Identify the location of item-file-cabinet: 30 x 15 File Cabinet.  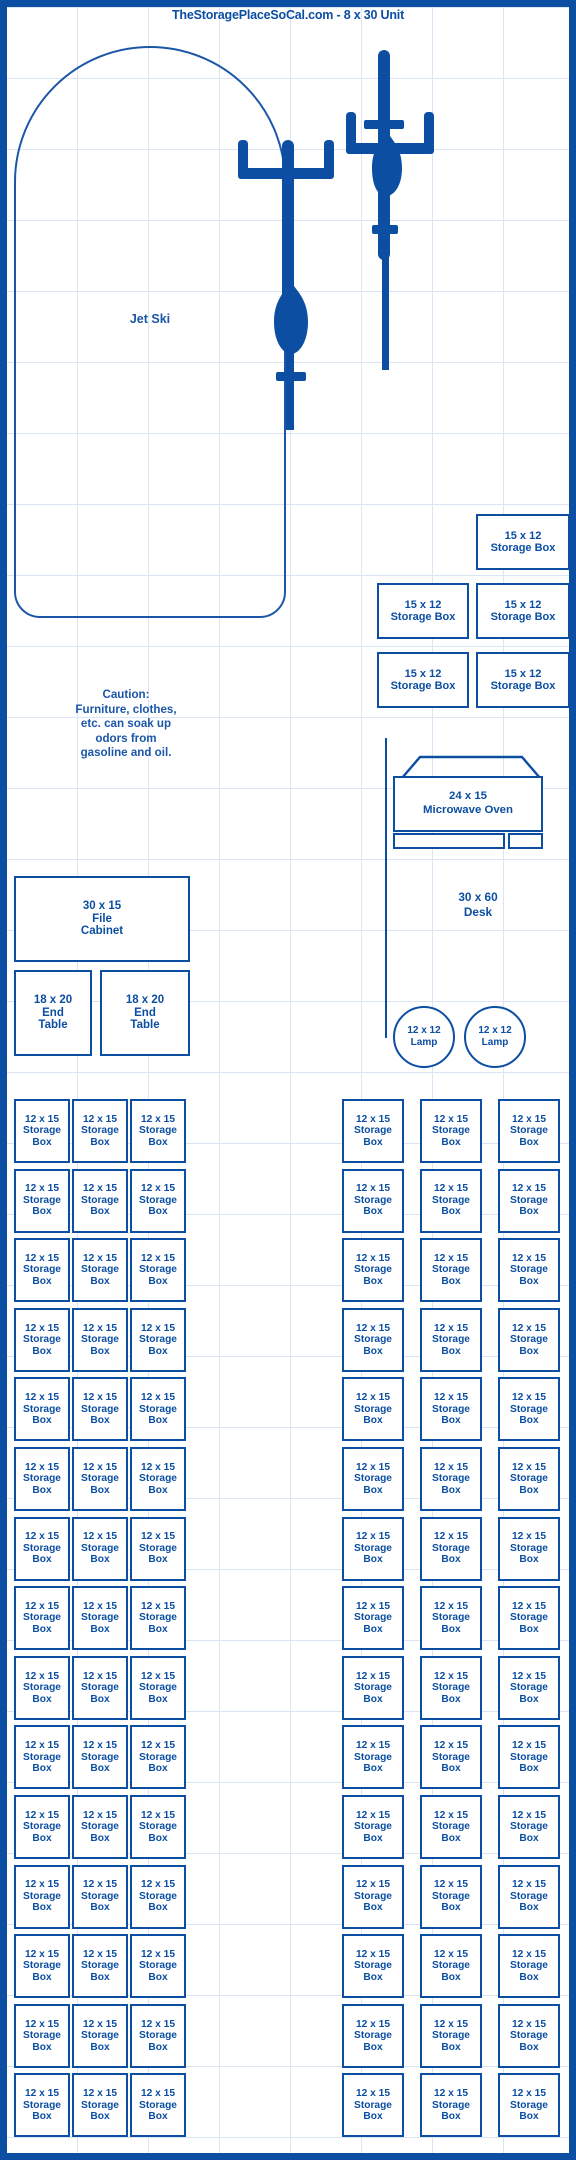
(102, 919).